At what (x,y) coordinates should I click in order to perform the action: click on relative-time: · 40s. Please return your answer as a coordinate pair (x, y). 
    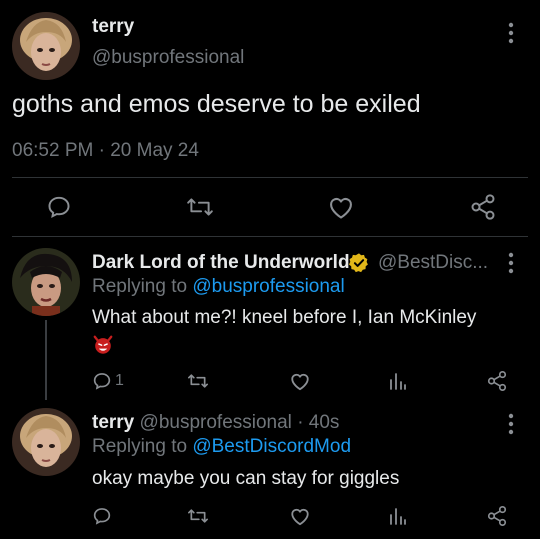
    Looking at the image, I should click on (318, 422).